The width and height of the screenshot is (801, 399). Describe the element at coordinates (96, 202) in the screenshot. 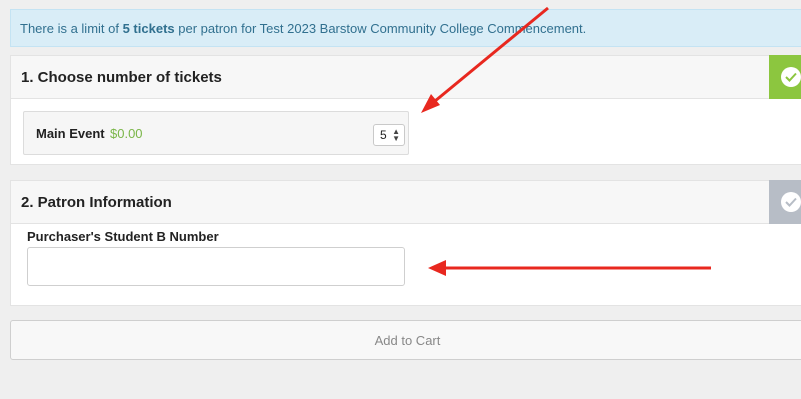

I see `step2-title: 2. Patron Information` at that location.